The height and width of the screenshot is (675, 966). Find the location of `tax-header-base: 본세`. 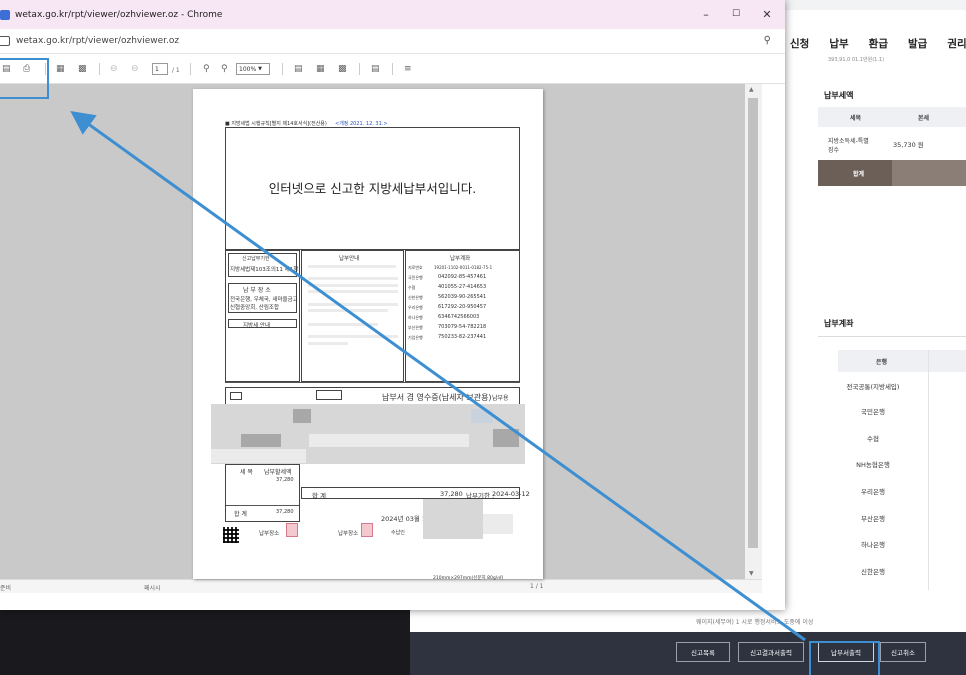

tax-header-base: 본세 is located at coordinates (924, 118).